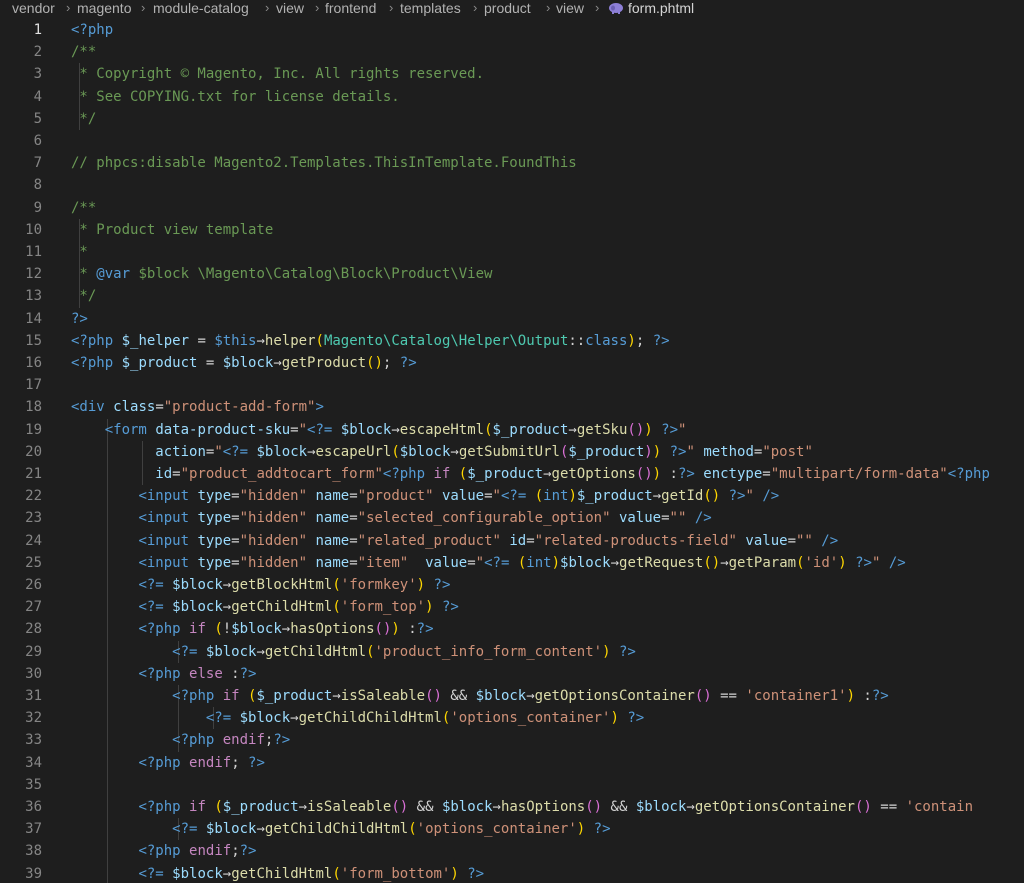 This screenshot has height=883, width=1024. What do you see at coordinates (21, 851) in the screenshot?
I see `line-number: 38` at bounding box center [21, 851].